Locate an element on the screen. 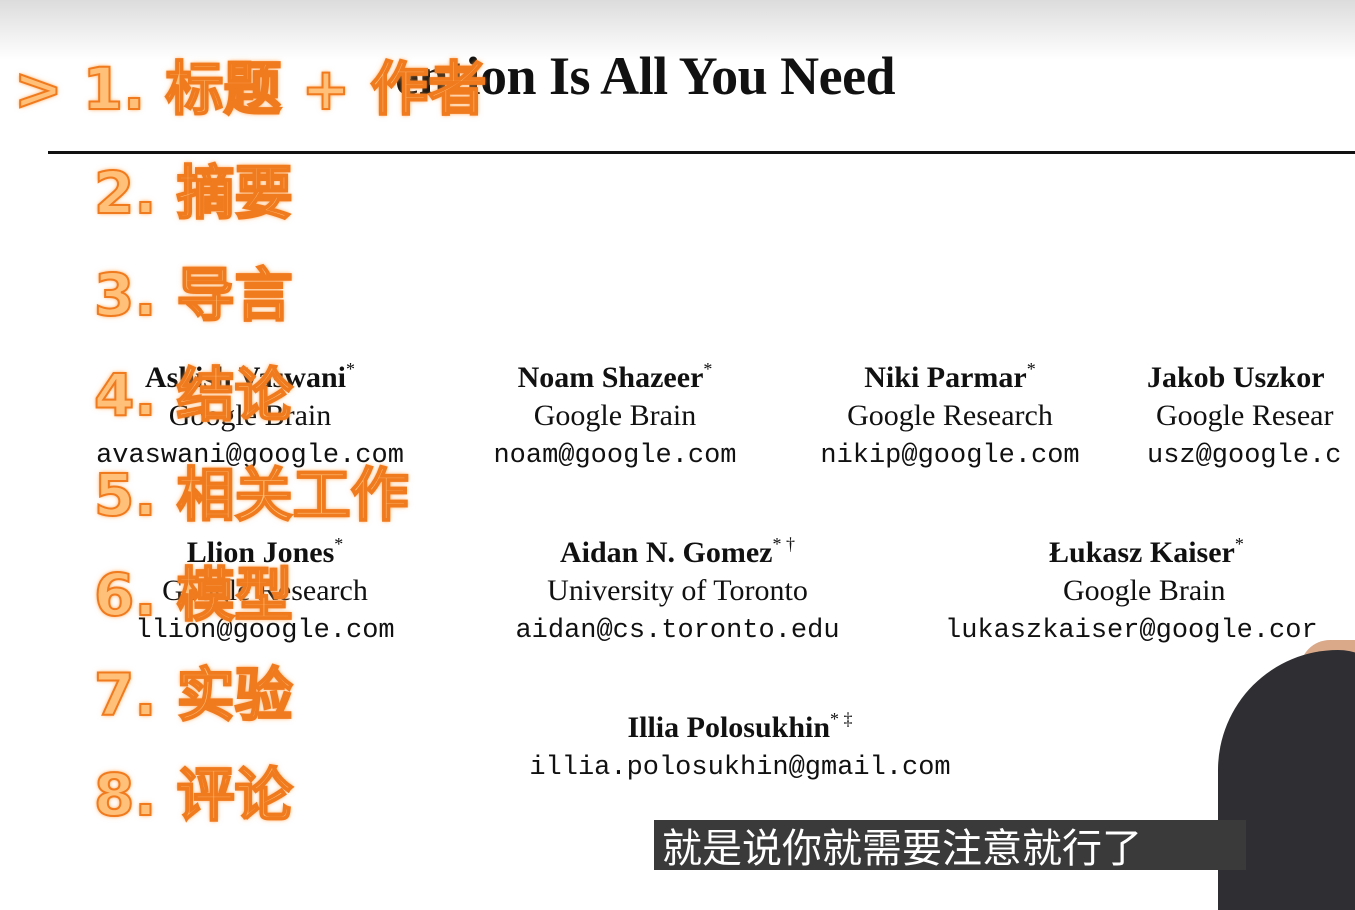 The height and width of the screenshot is (910, 1355). author-block: Jakob Uszkor Google Resear usz@google.c is located at coordinates (1251, 413).